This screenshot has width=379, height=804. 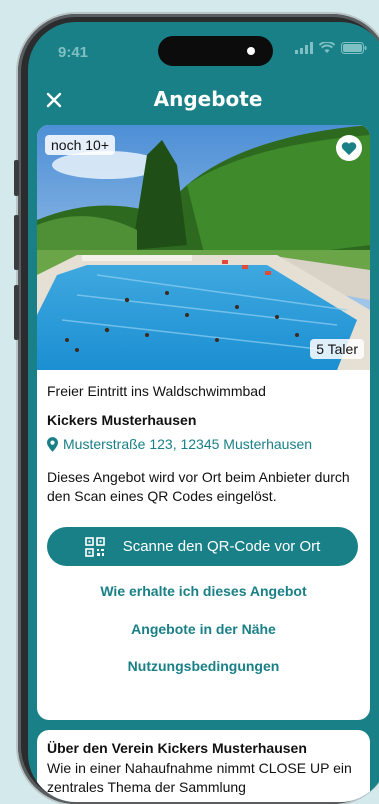 I want to click on availability-badge: noch 10+, so click(x=80, y=145).